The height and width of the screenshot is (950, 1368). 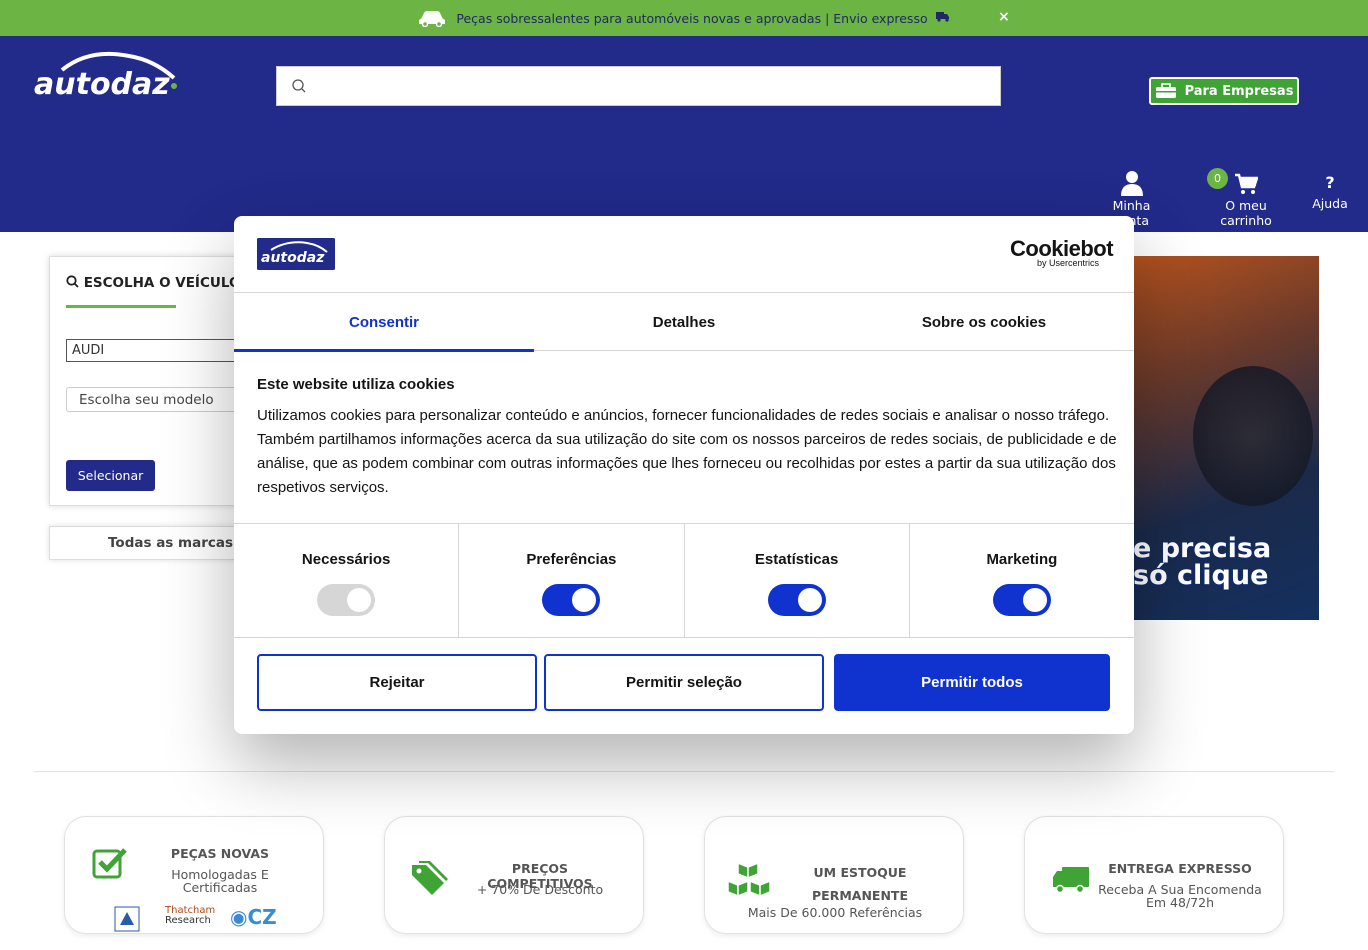 I want to click on reject-button: Rejeitar, so click(x=397, y=682).